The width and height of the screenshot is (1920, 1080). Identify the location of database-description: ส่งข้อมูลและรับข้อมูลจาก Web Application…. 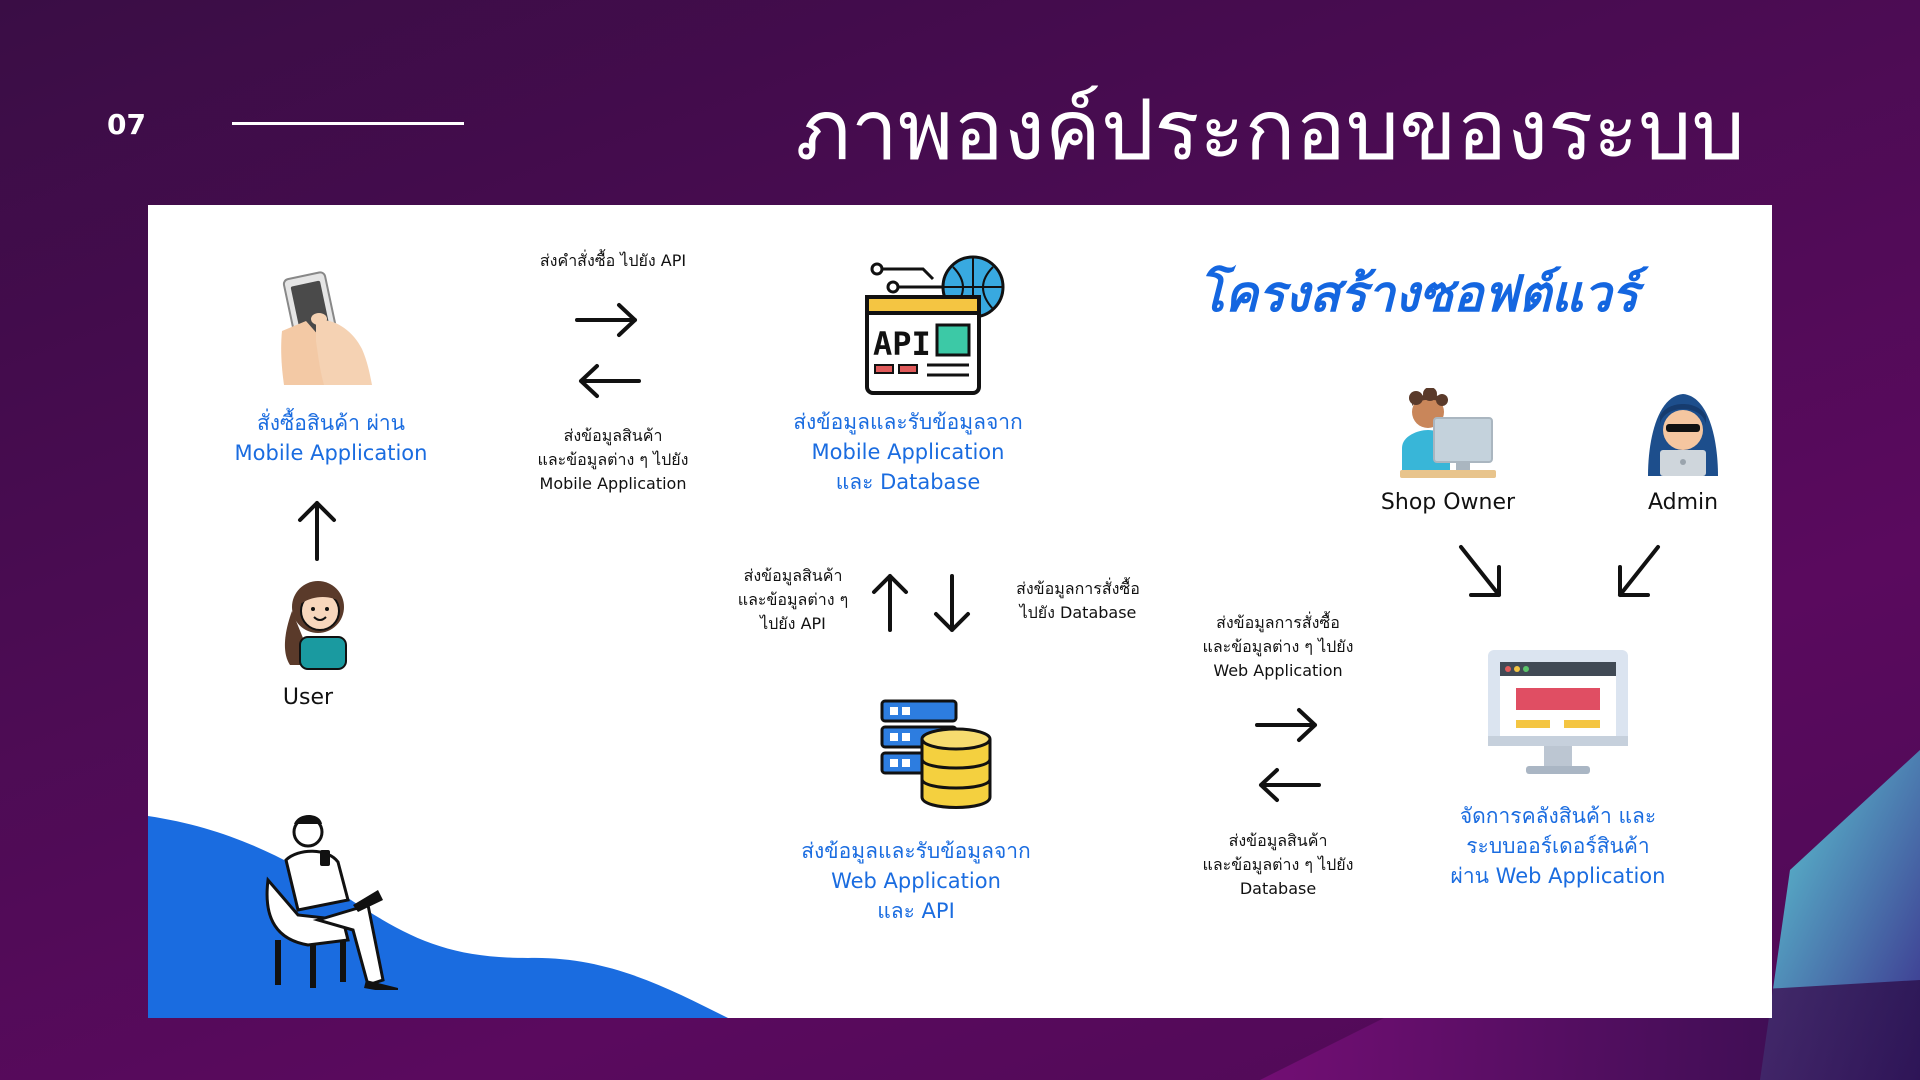
(916, 881).